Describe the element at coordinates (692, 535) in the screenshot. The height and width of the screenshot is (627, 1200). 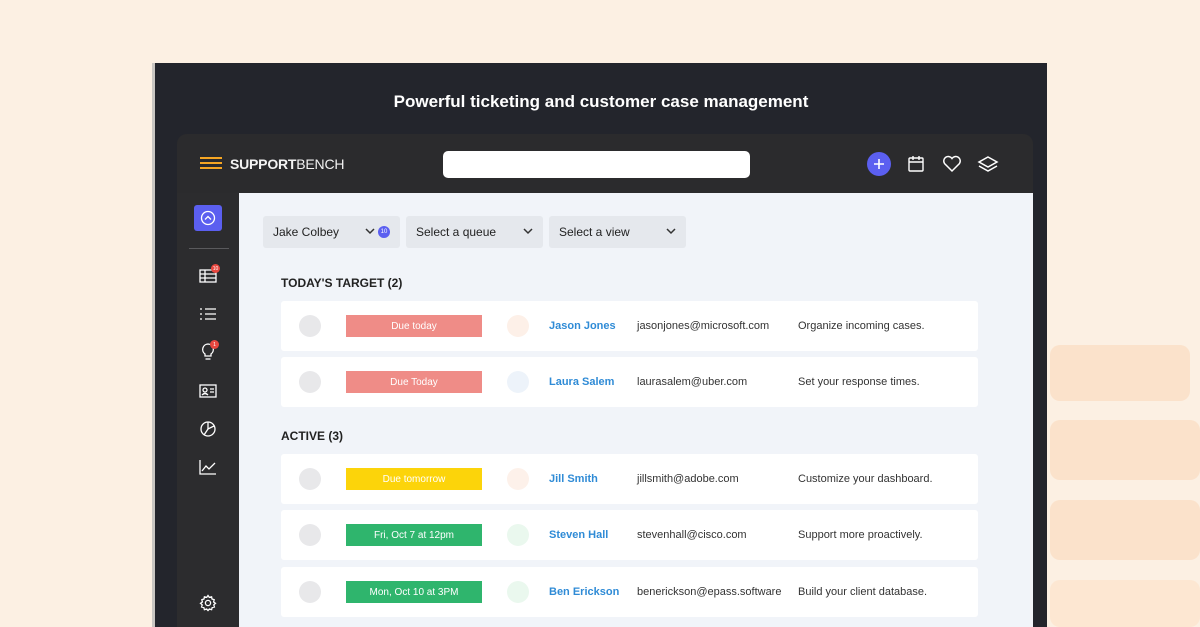
I see `customer-email: stevenhall@cisco.com` at that location.